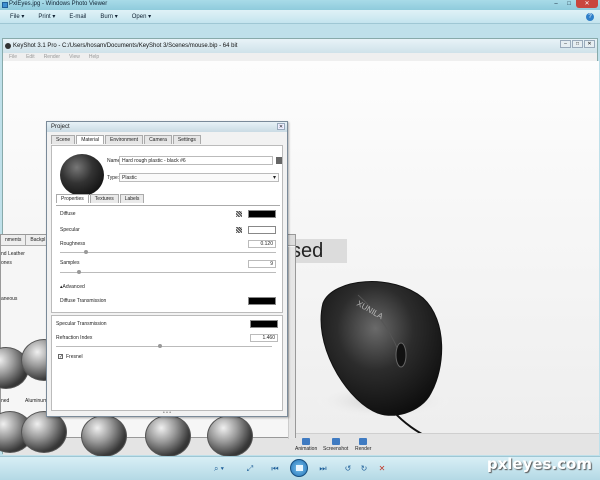 This screenshot has width=600, height=480. What do you see at coordinates (167, 413) in the screenshot?
I see `resize-grip: • • •` at bounding box center [167, 413].